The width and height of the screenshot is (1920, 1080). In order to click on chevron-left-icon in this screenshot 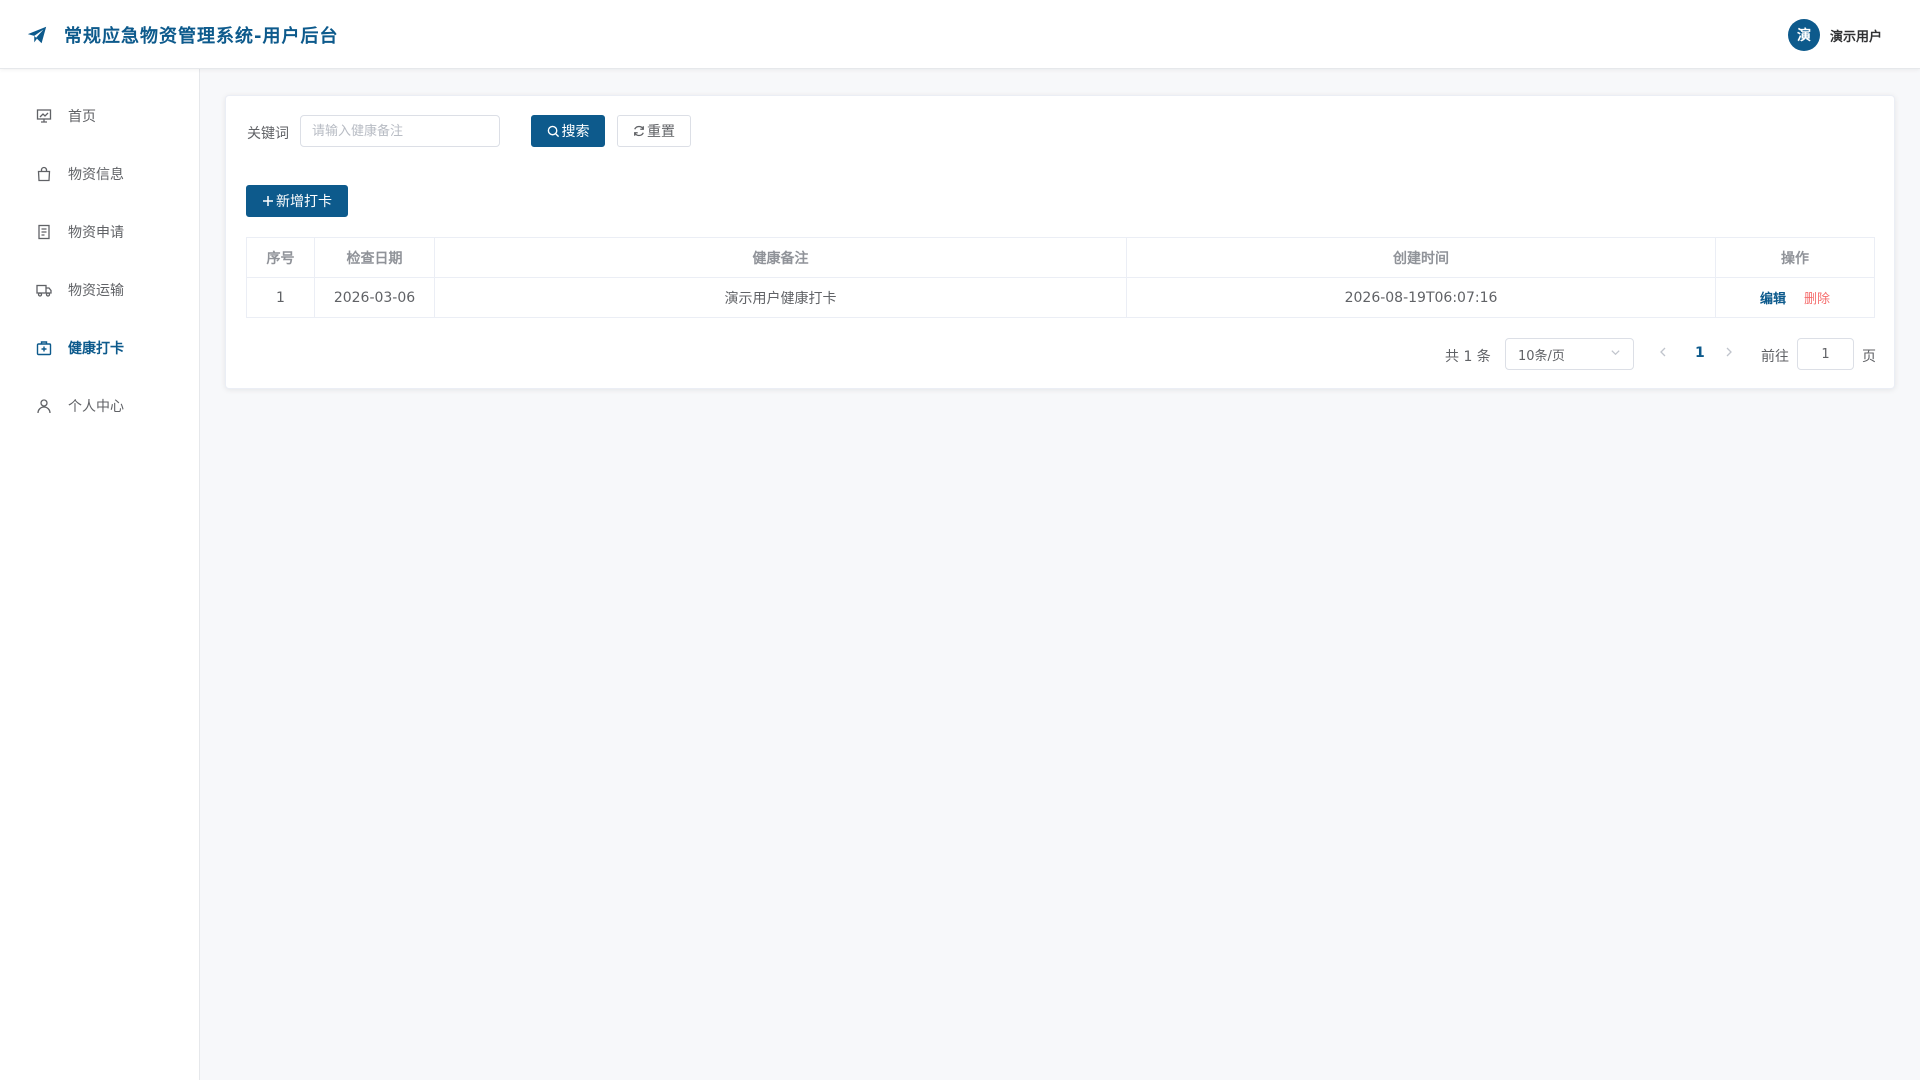, I will do `click(1663, 354)`.